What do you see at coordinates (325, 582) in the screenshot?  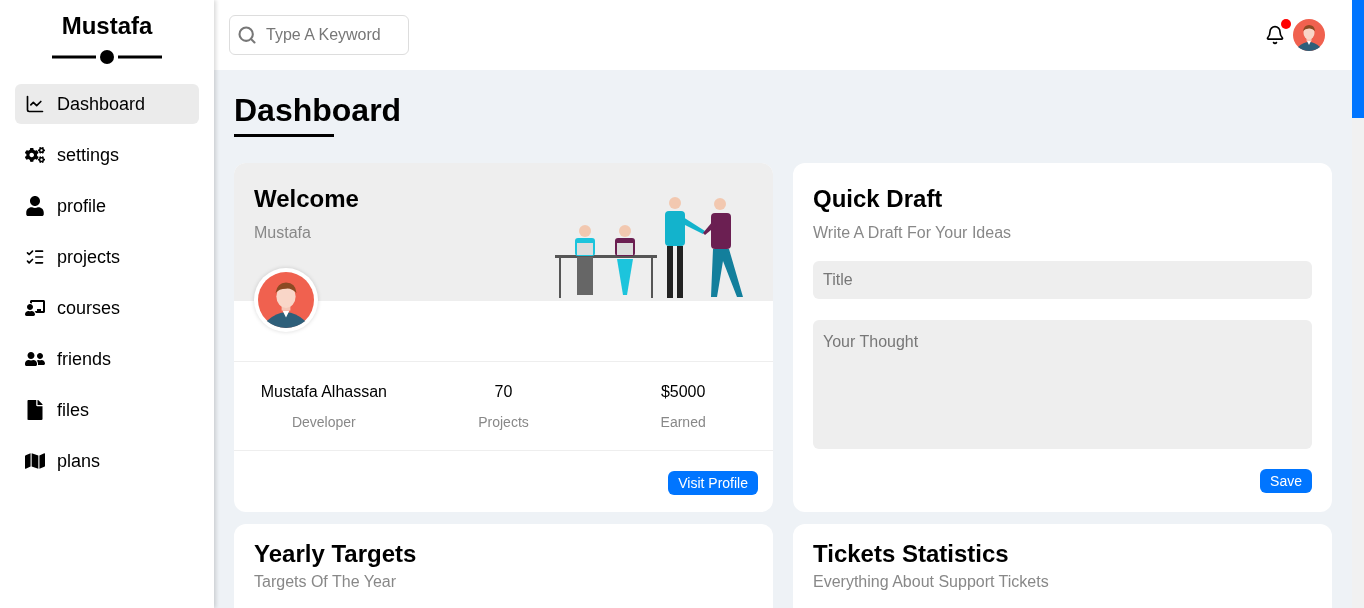 I see `card-subtitle: Targets Of The Year` at bounding box center [325, 582].